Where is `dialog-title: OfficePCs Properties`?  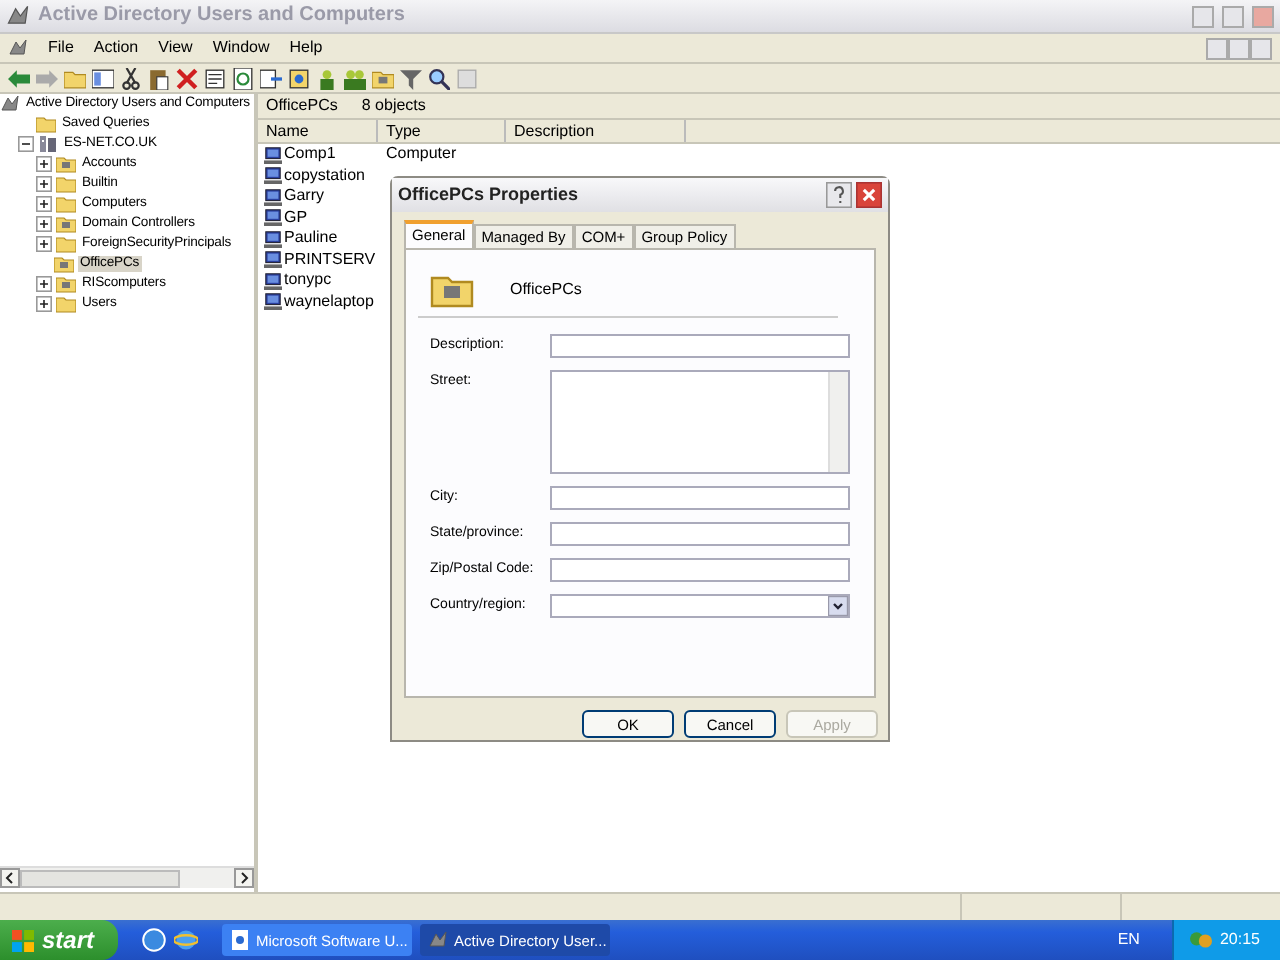
dialog-title: OfficePCs Properties is located at coordinates (489, 195).